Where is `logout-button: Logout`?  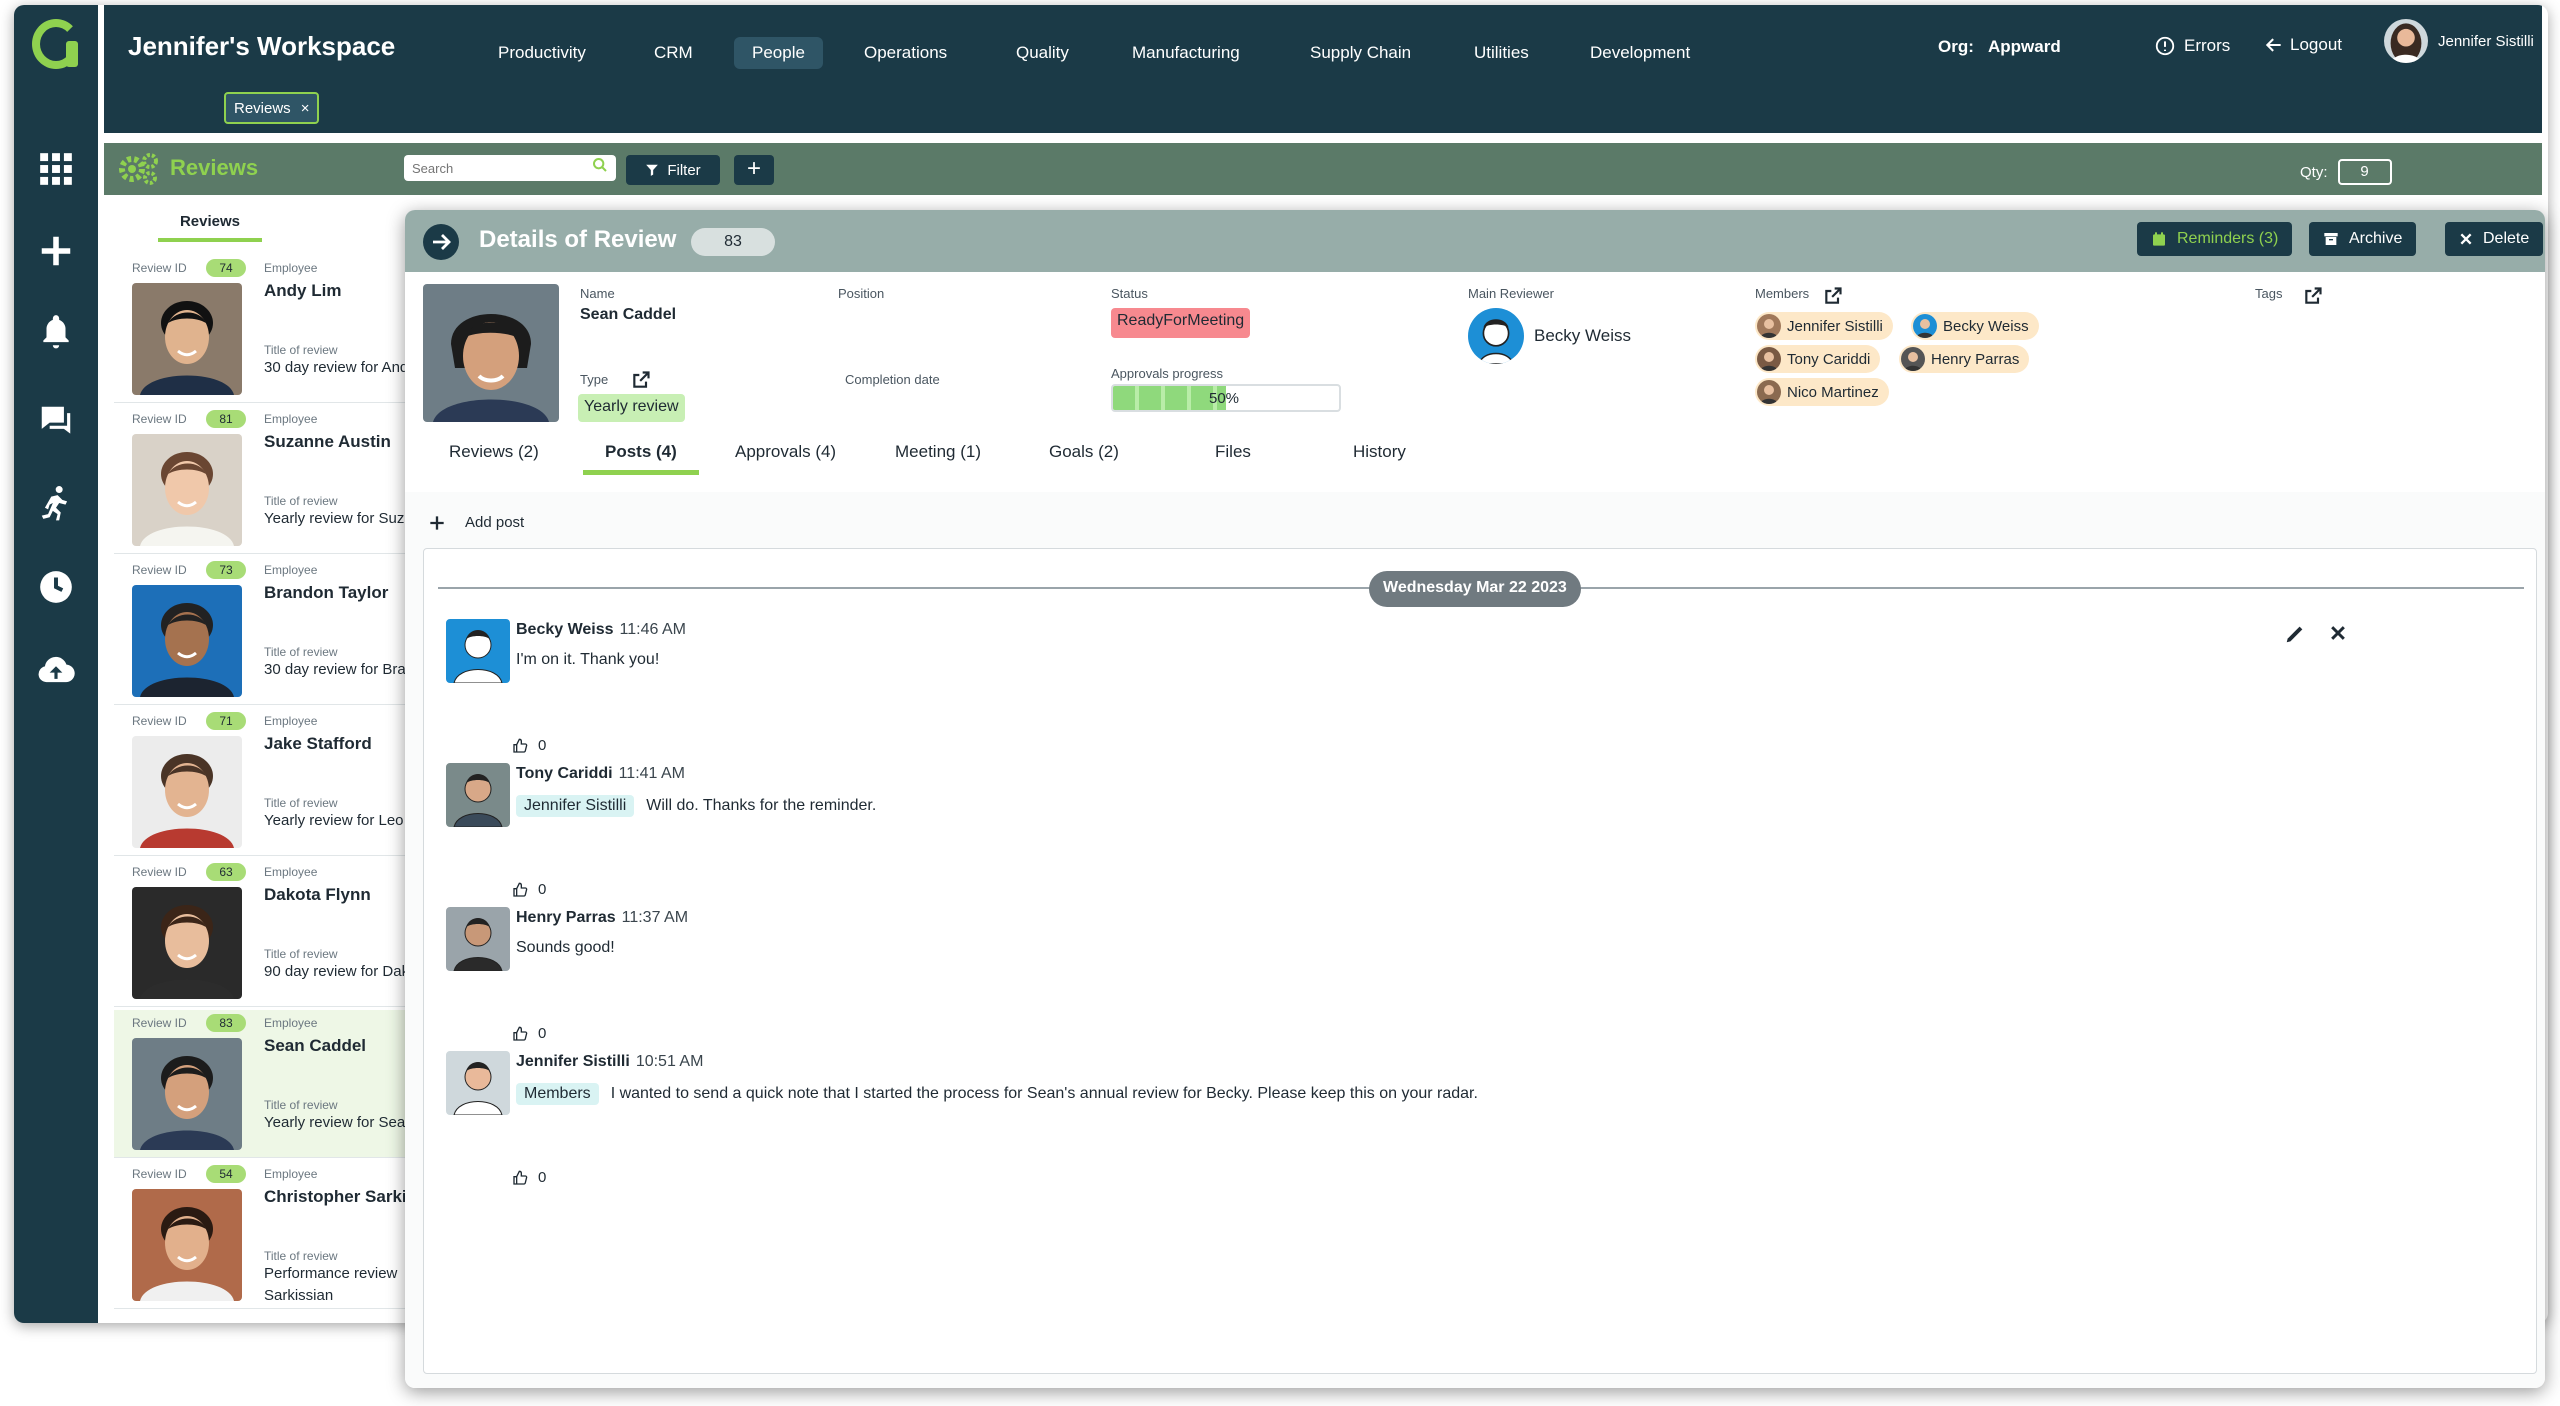
logout-button: Logout is located at coordinates (2303, 45).